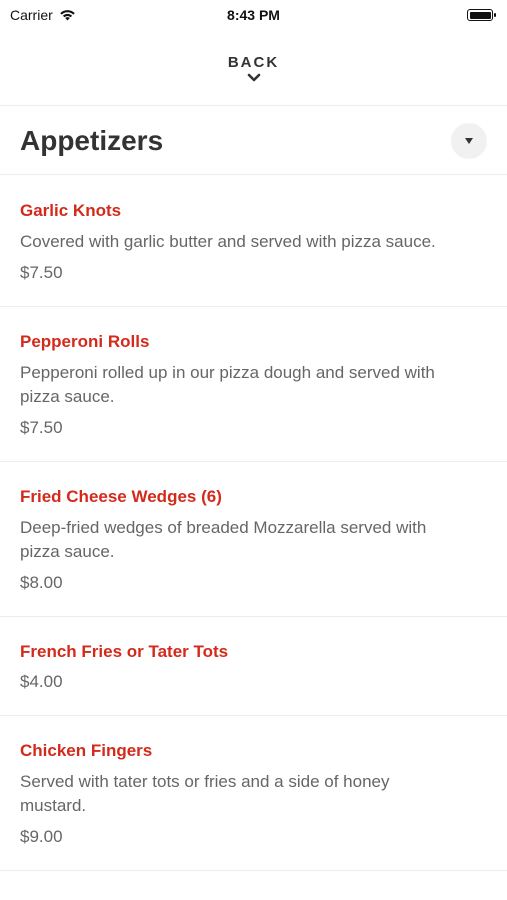  Describe the element at coordinates (253, 62) in the screenshot. I see `back-label: BACK` at that location.